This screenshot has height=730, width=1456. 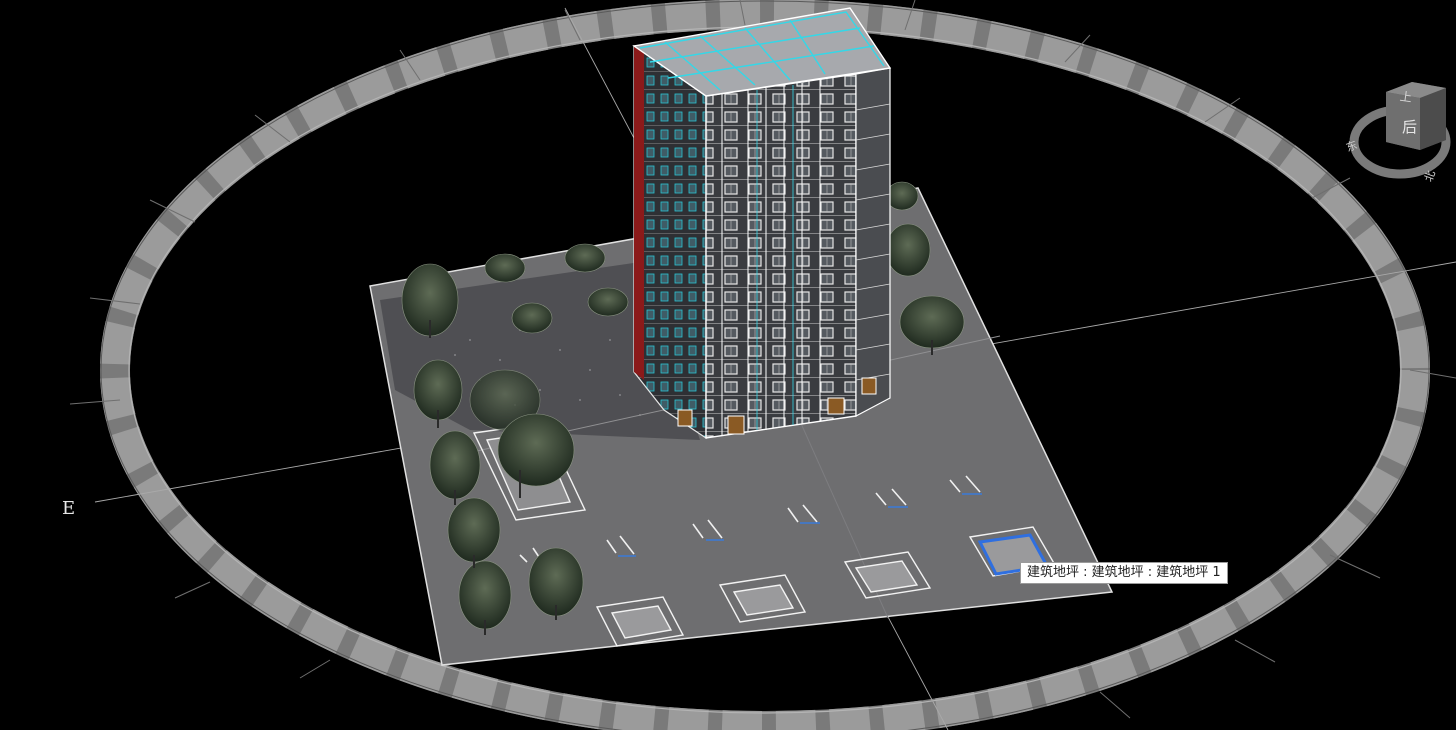 What do you see at coordinates (1400, 133) in the screenshot?
I see `viewcube-labels: 上 后 东 北` at bounding box center [1400, 133].